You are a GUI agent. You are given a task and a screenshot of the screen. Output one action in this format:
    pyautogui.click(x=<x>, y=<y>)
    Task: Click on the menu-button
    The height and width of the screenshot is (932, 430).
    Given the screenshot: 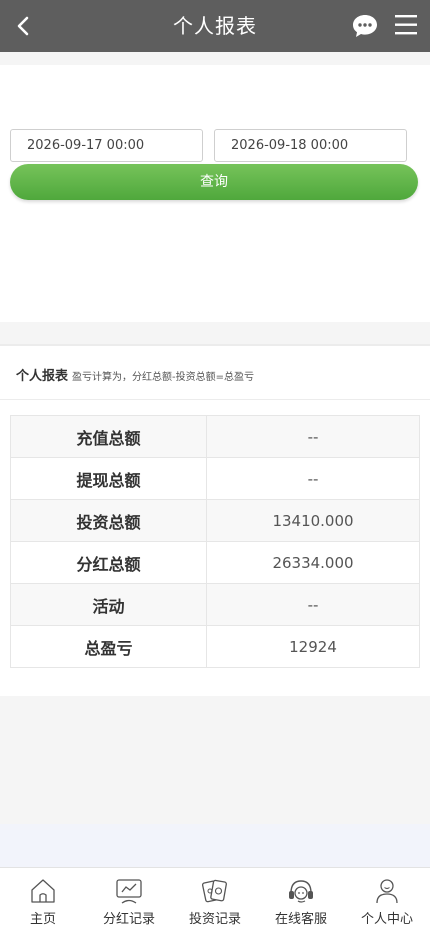 What is the action you would take?
    pyautogui.click(x=407, y=25)
    